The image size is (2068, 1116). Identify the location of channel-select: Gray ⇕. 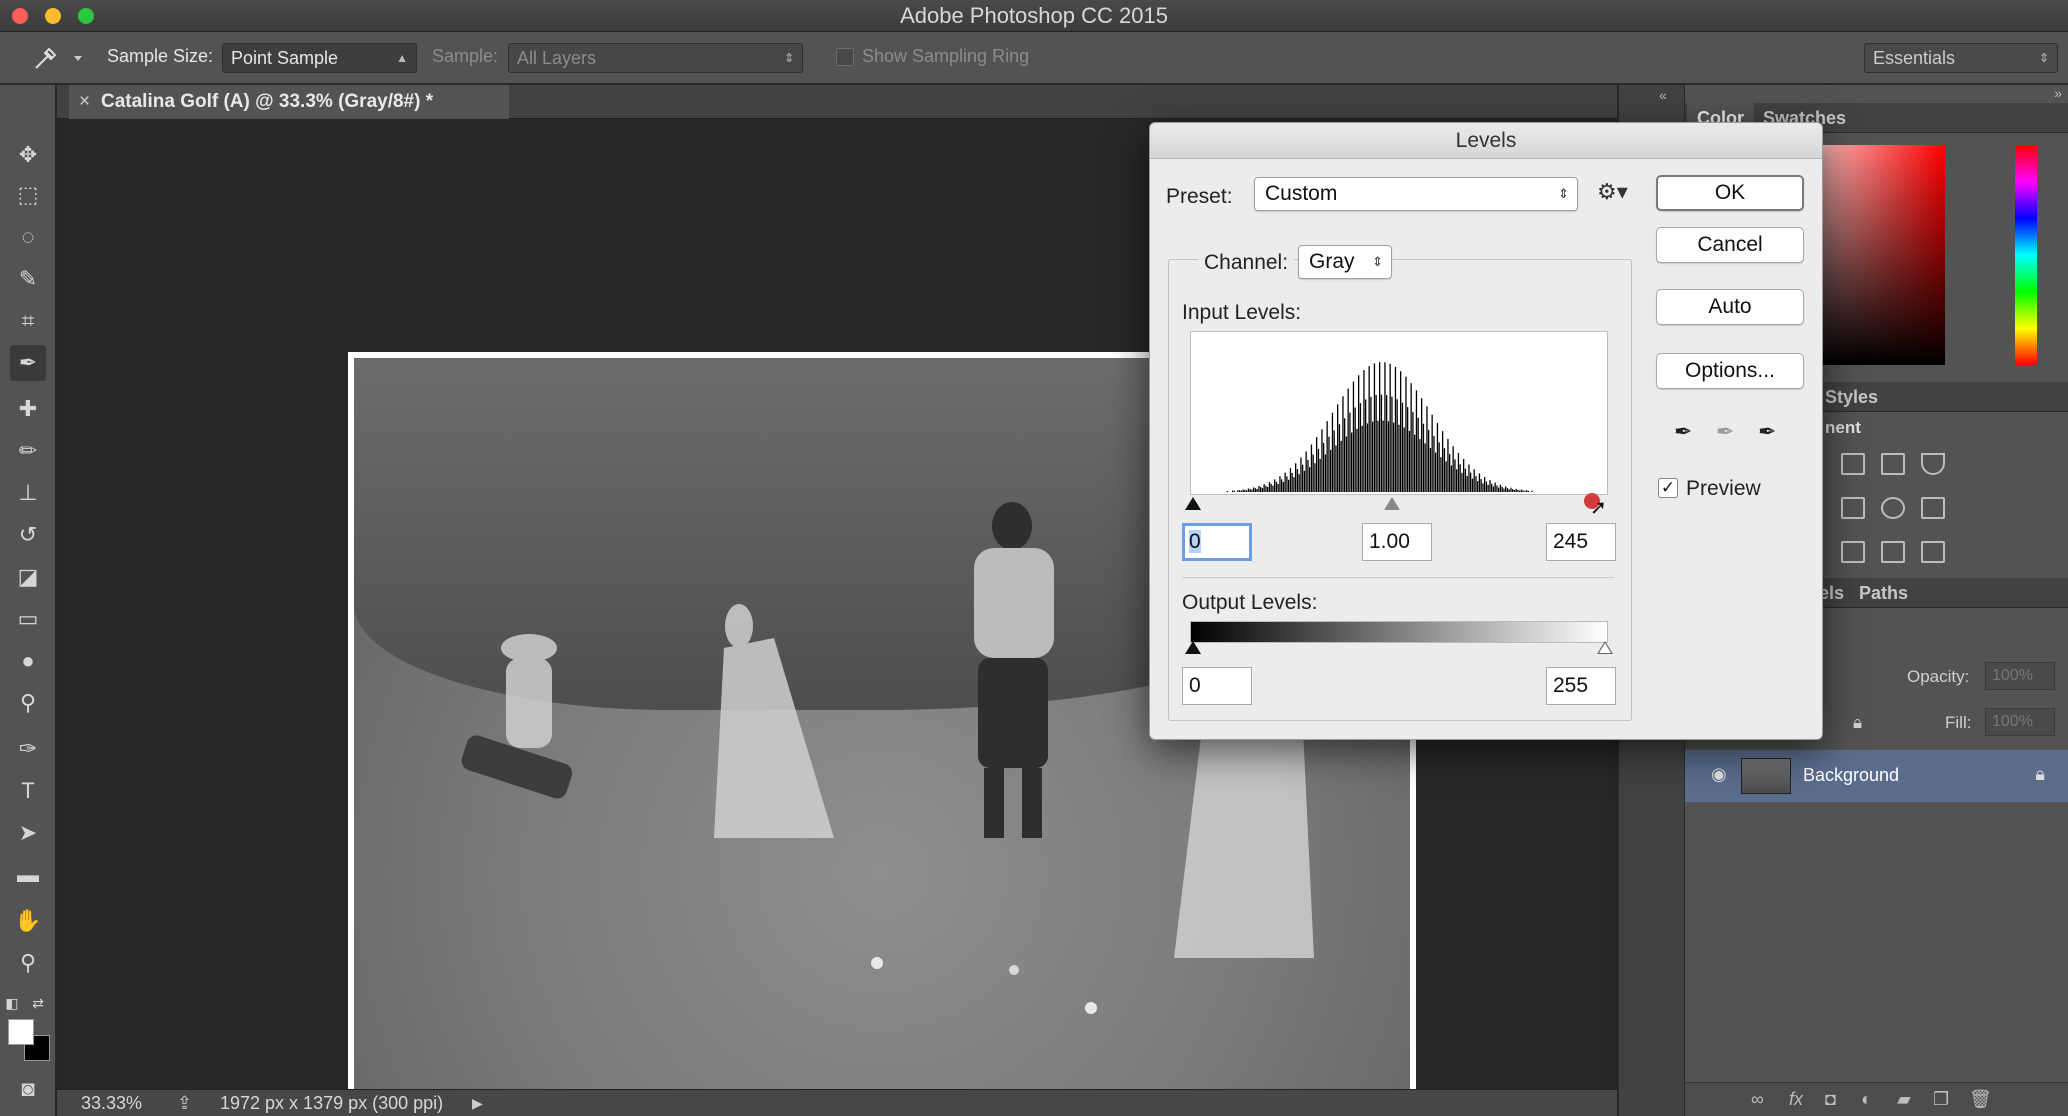
(1345, 262).